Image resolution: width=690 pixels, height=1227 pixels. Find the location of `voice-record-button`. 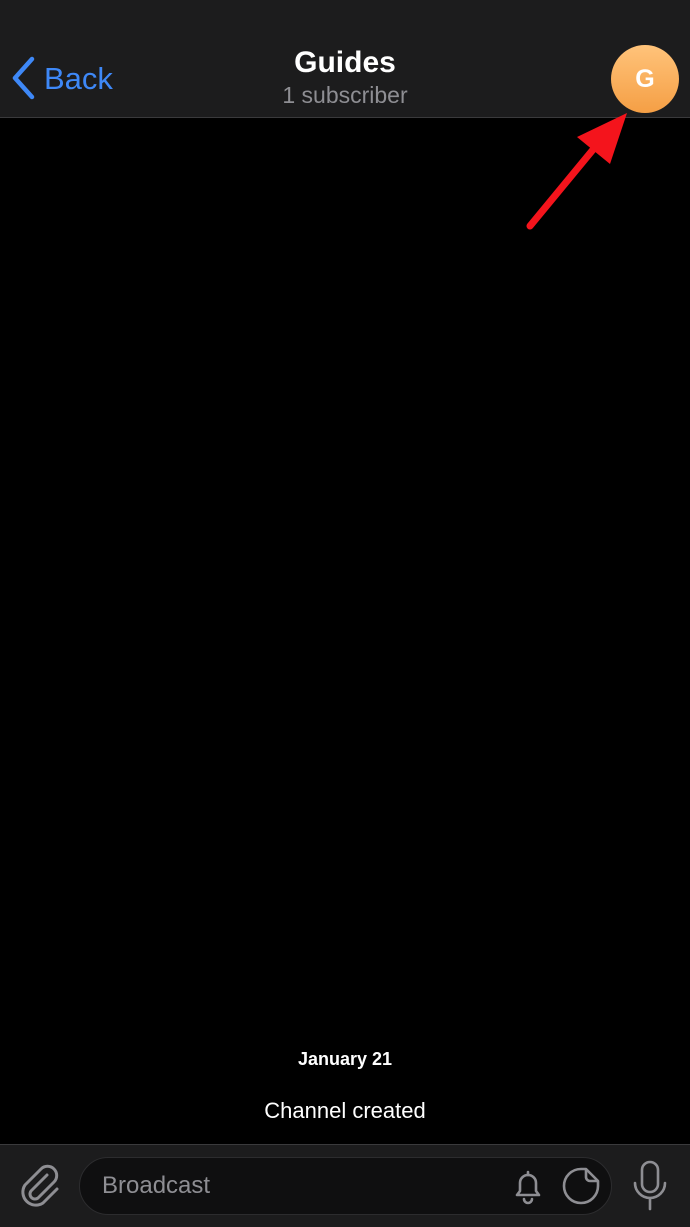

voice-record-button is located at coordinates (650, 1186).